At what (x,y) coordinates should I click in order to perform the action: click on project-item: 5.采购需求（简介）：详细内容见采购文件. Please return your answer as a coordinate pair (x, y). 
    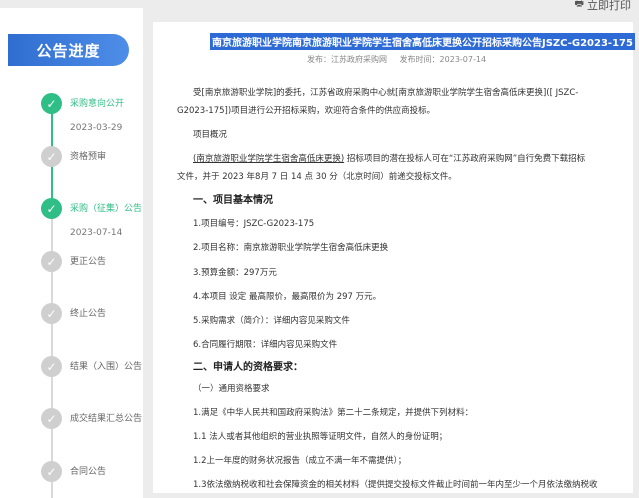
    Looking at the image, I should click on (271, 321).